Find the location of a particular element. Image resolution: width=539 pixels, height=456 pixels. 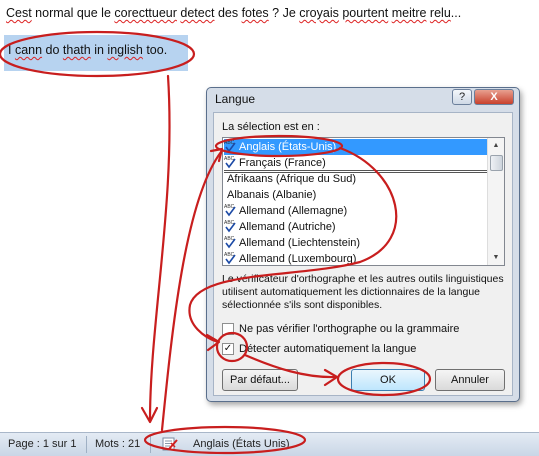

ok-button: OK is located at coordinates (388, 380).